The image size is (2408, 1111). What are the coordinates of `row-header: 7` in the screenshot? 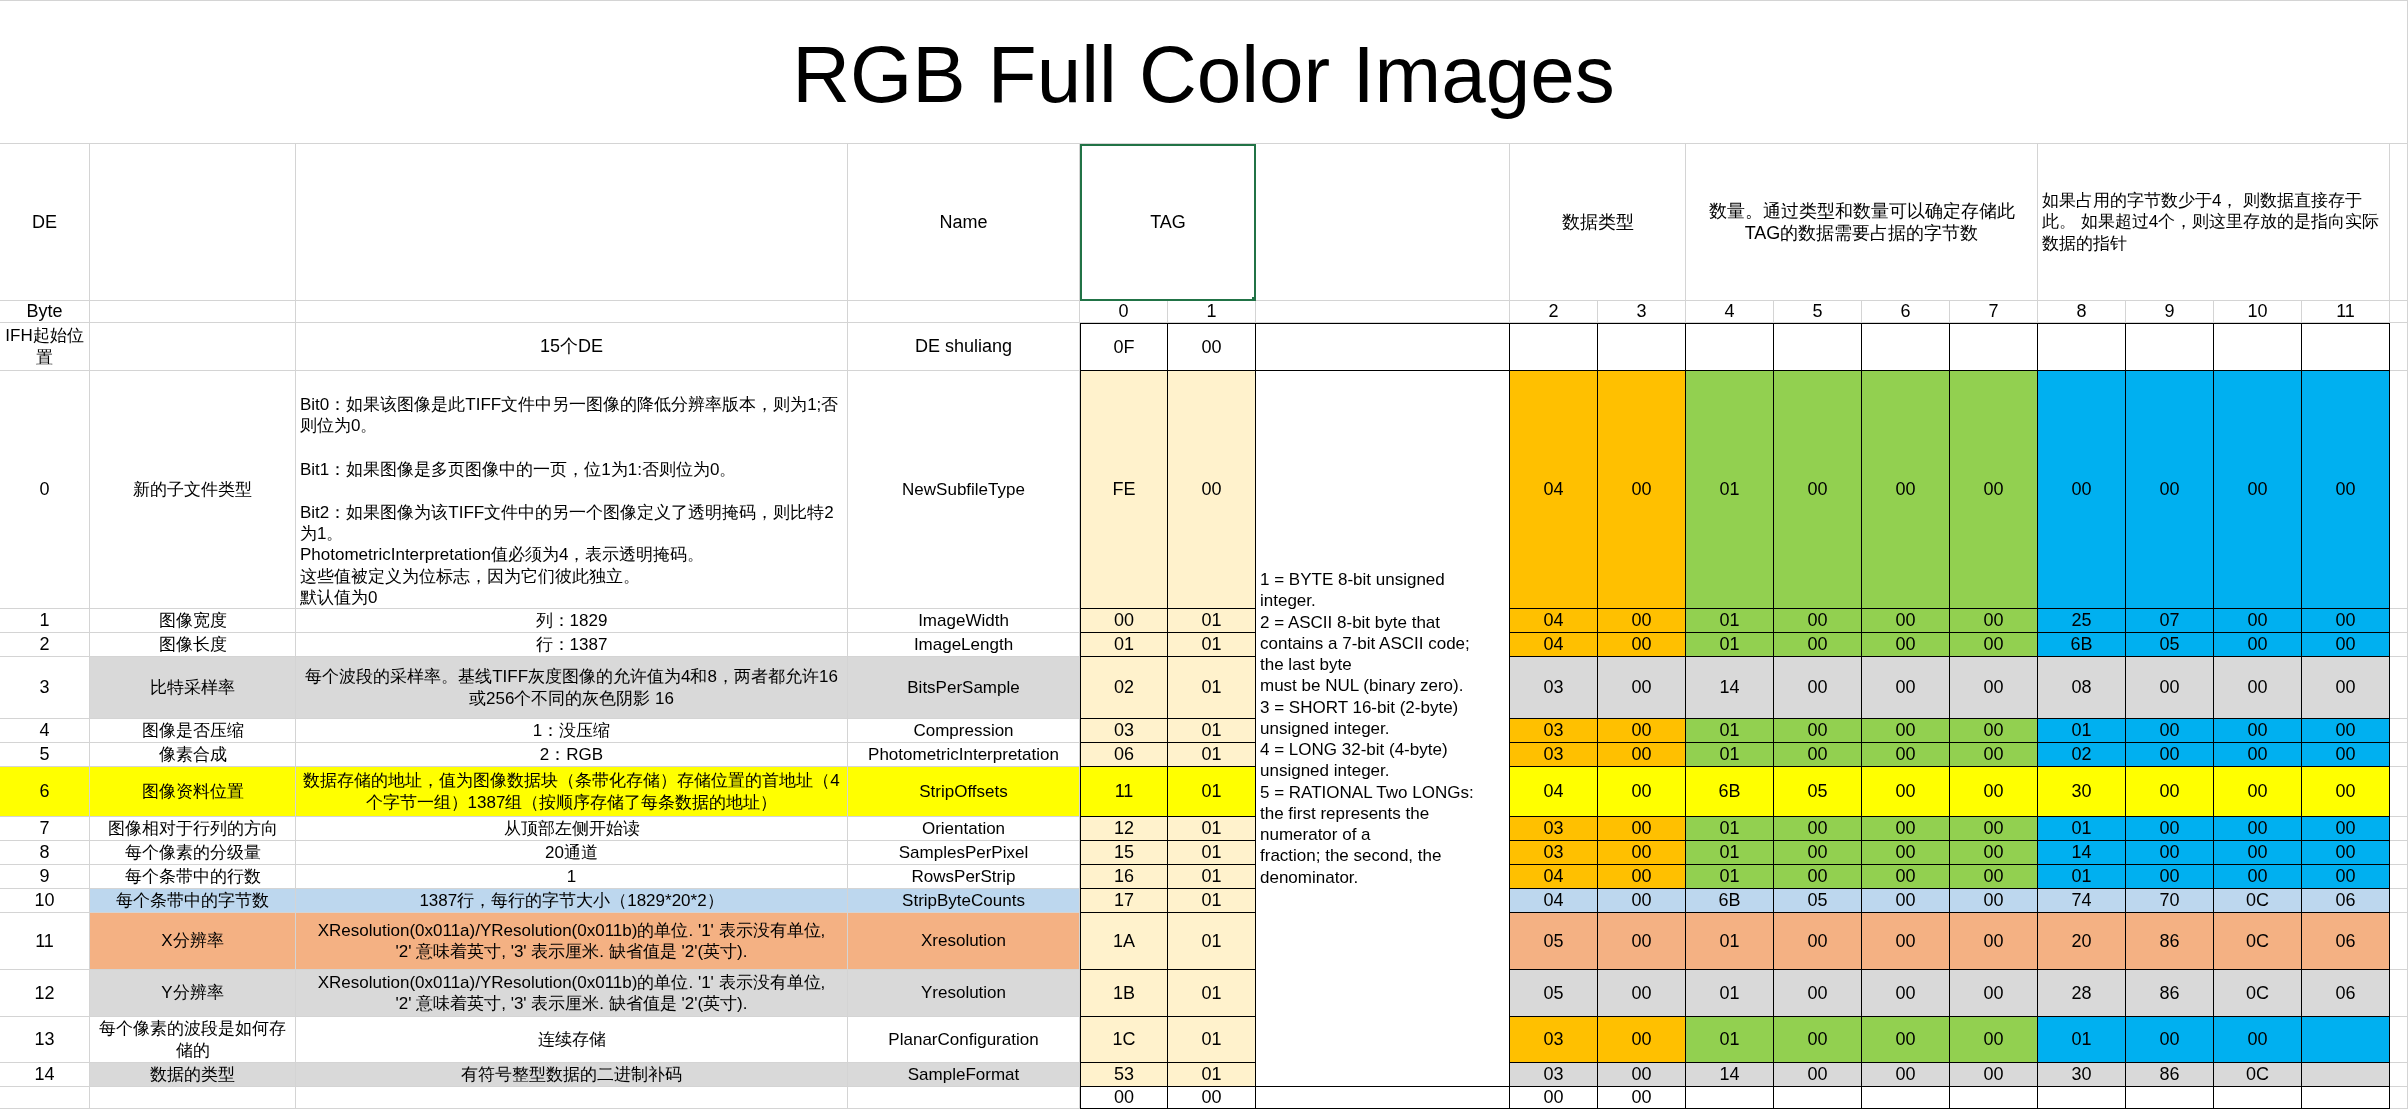 It's located at (45, 829).